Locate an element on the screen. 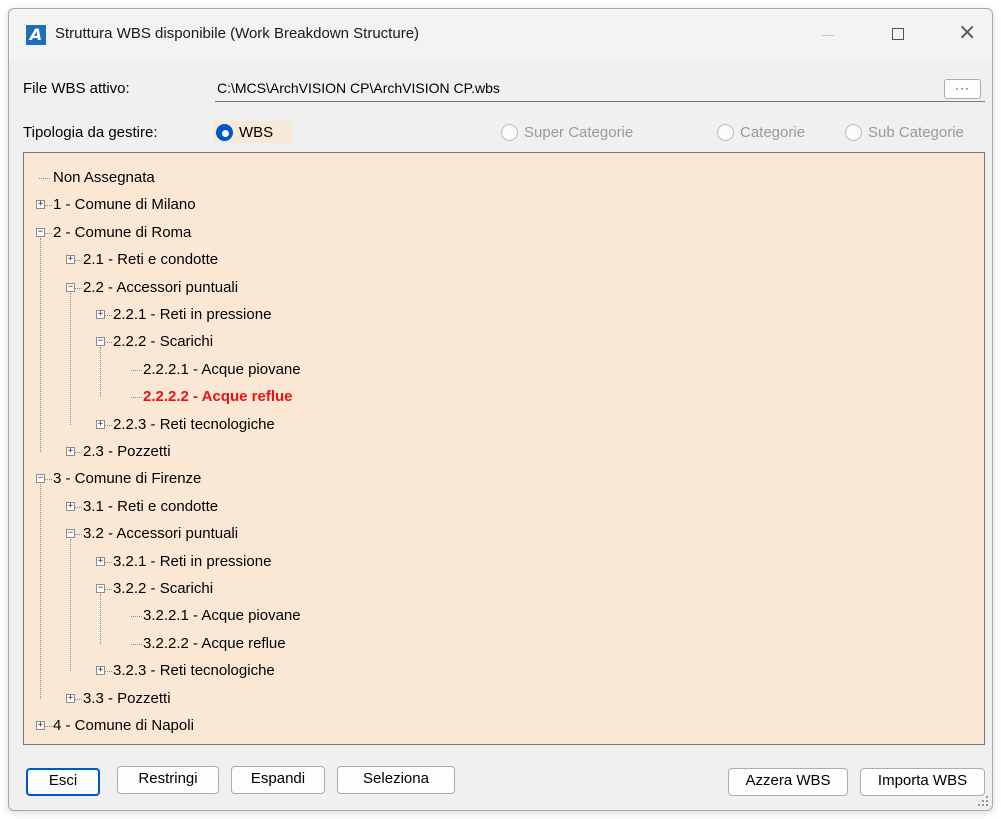  minimize-icon is located at coordinates (828, 35).